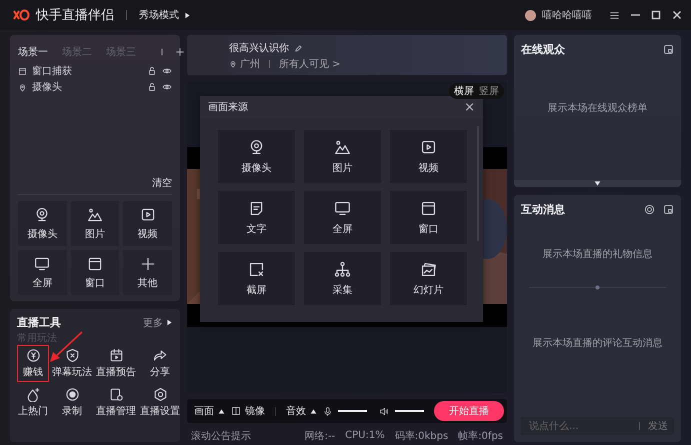  I want to click on list-icon, so click(614, 15).